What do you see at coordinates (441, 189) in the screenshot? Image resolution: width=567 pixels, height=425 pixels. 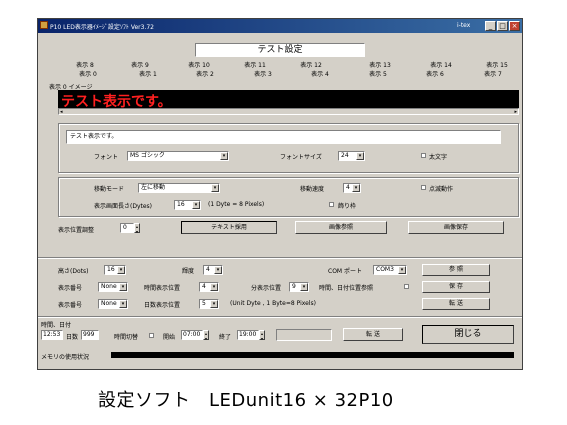 I see `blink-label: 点滅動作` at bounding box center [441, 189].